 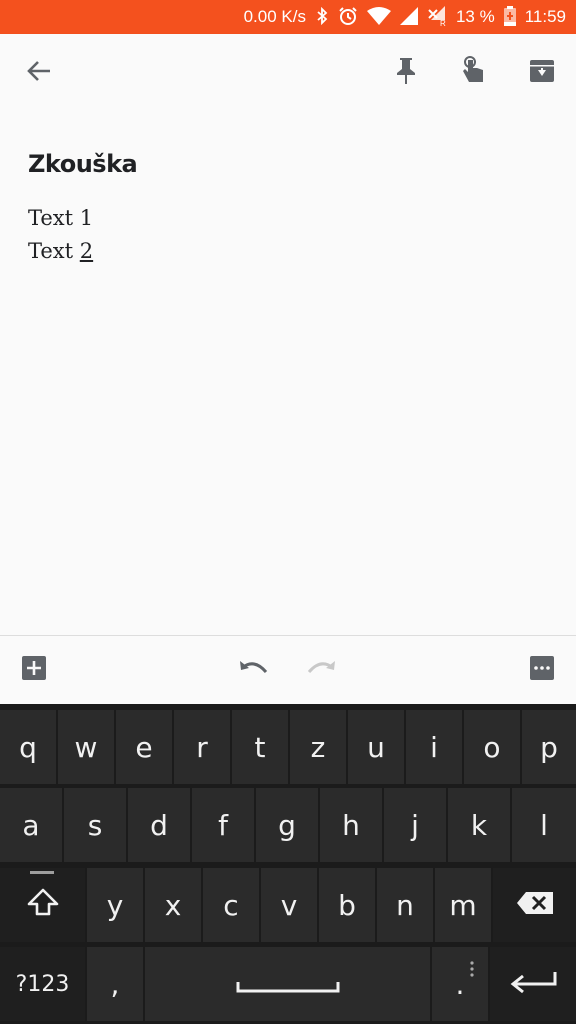 I want to click on archive-button, so click(x=542, y=73).